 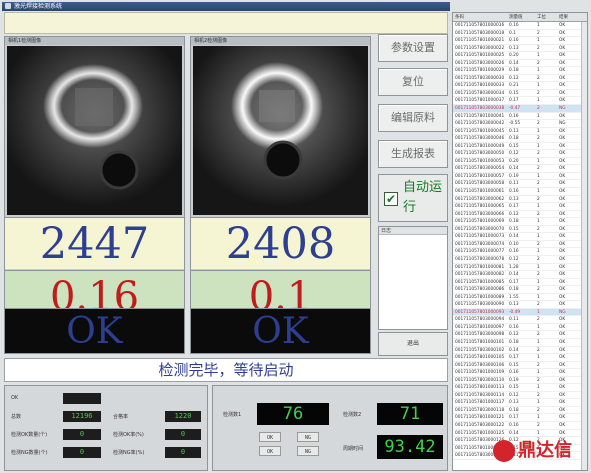 I want to click on table-row: 001711057803000098 0.12 2 OK, so click(x=520, y=335).